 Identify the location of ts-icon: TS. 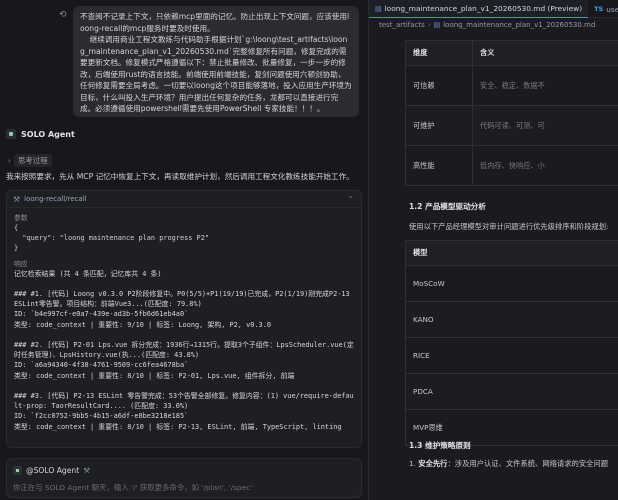
(599, 9).